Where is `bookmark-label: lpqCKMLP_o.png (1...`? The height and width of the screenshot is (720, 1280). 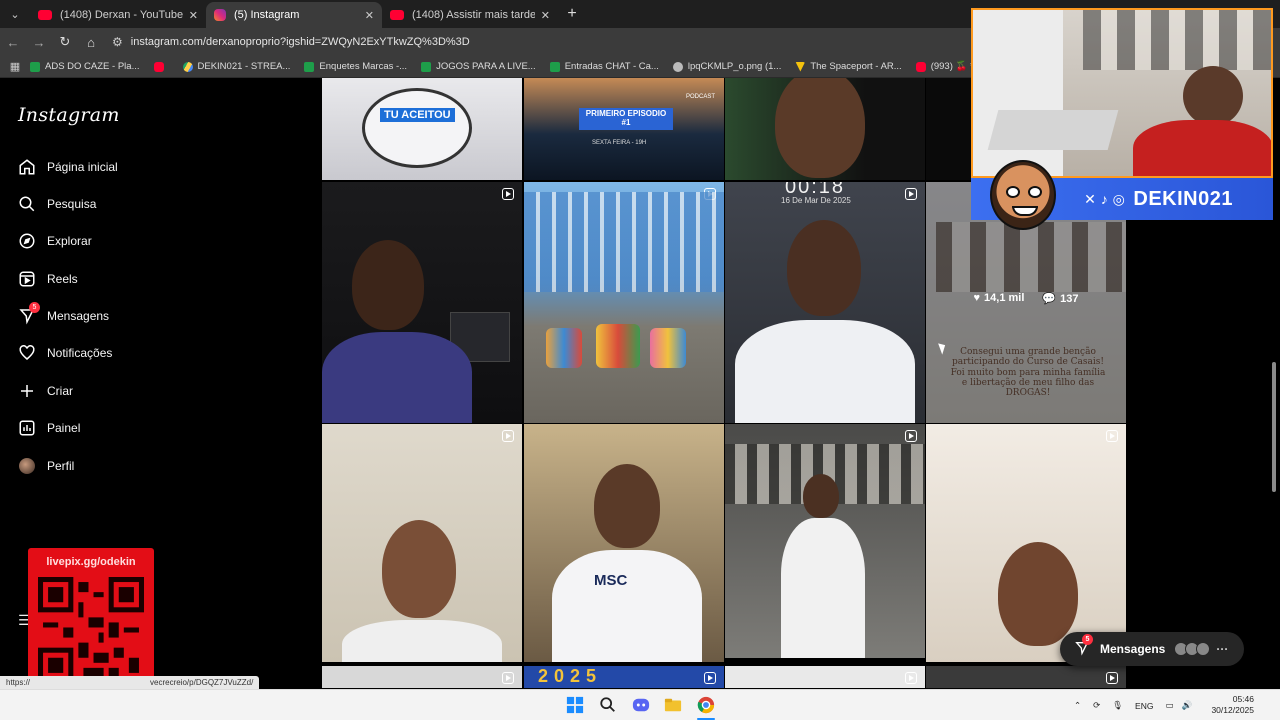 bookmark-label: lpqCKMLP_o.png (1... is located at coordinates (734, 66).